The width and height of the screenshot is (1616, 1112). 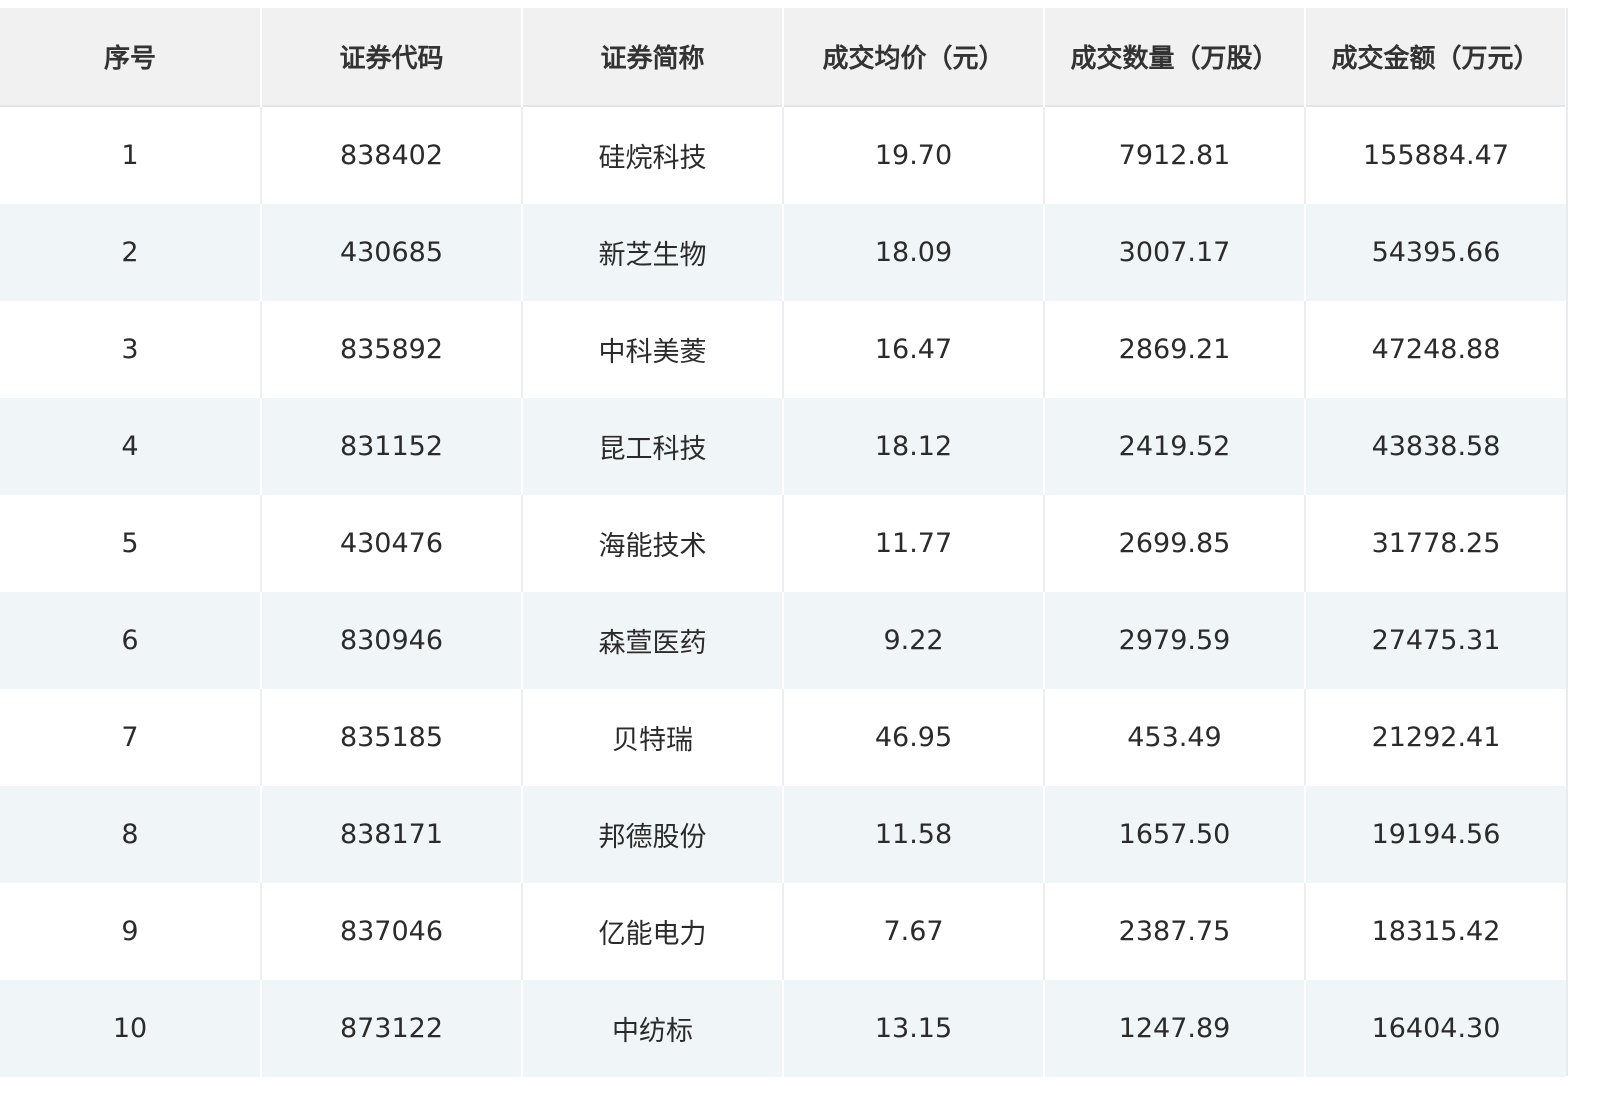 What do you see at coordinates (391, 1028) in the screenshot?
I see `cell-code: 873122` at bounding box center [391, 1028].